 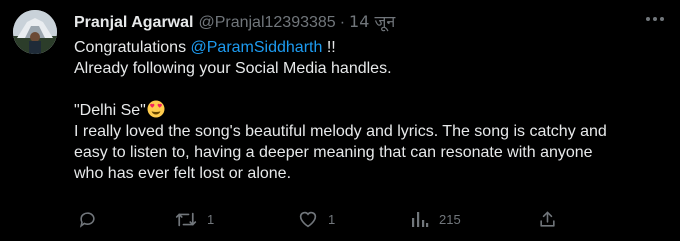 I want to click on reply-button, so click(x=92, y=219).